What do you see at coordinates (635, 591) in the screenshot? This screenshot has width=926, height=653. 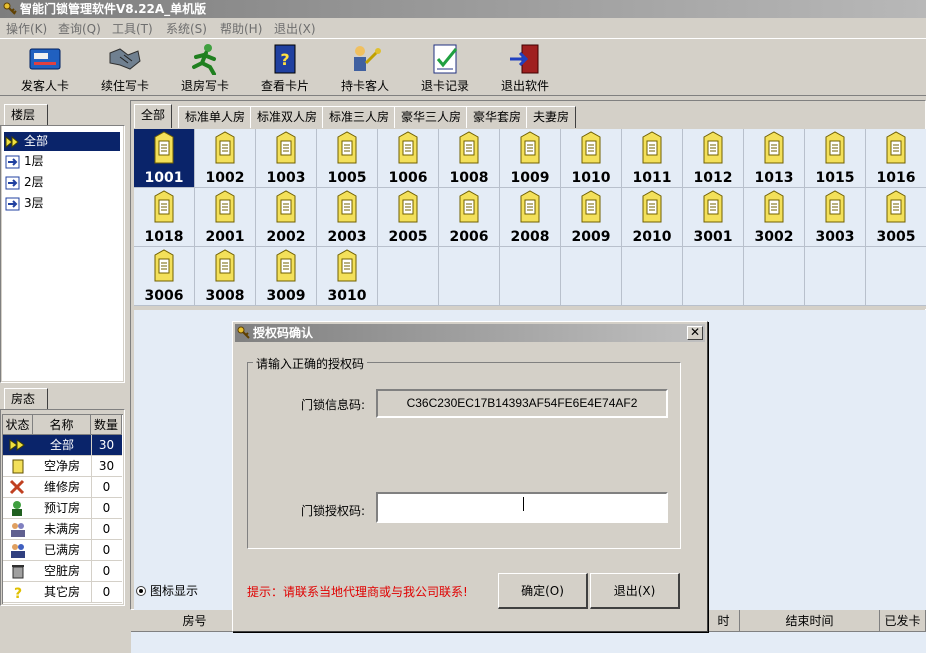 I see `exit-button: 退出(X)` at bounding box center [635, 591].